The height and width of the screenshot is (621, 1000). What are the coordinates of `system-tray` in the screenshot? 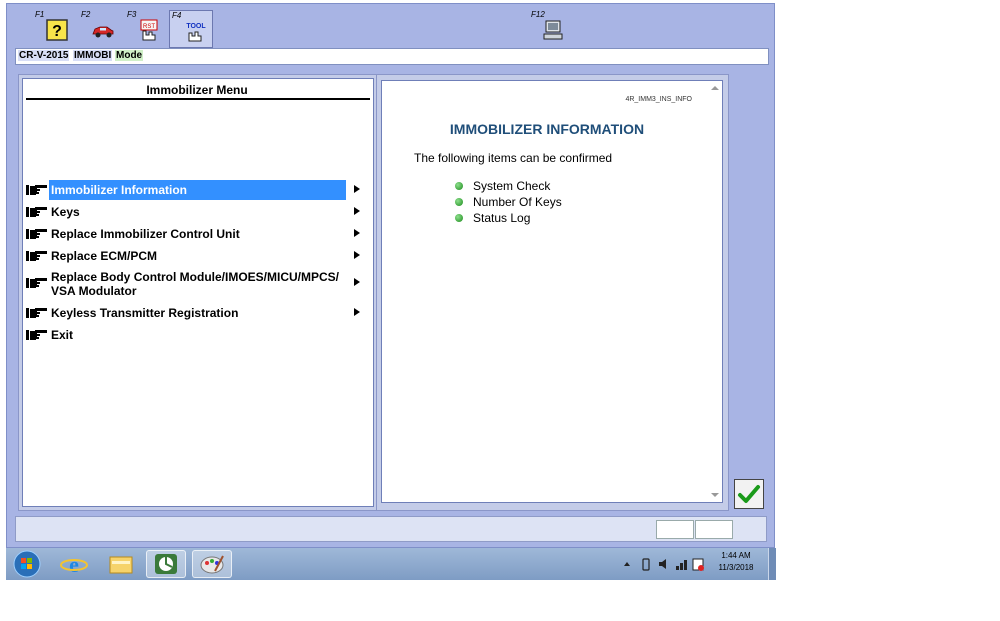 It's located at (666, 564).